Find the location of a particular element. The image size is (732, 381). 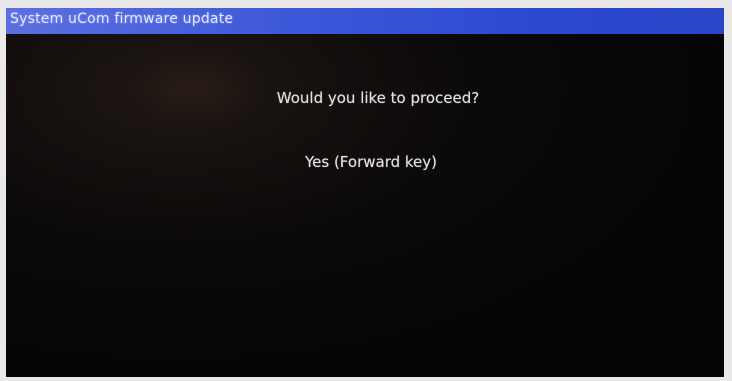

title-bar: System uCom firmware update is located at coordinates (365, 21).